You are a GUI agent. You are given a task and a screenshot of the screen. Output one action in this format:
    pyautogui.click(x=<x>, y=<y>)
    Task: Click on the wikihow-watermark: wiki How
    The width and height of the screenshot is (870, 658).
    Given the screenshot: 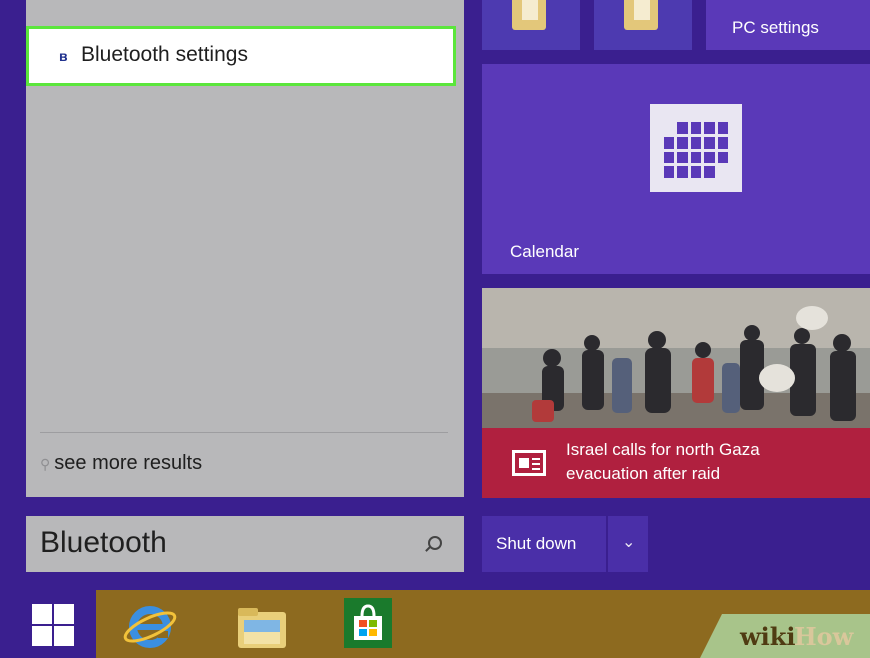 What is the action you would take?
    pyautogui.click(x=785, y=636)
    